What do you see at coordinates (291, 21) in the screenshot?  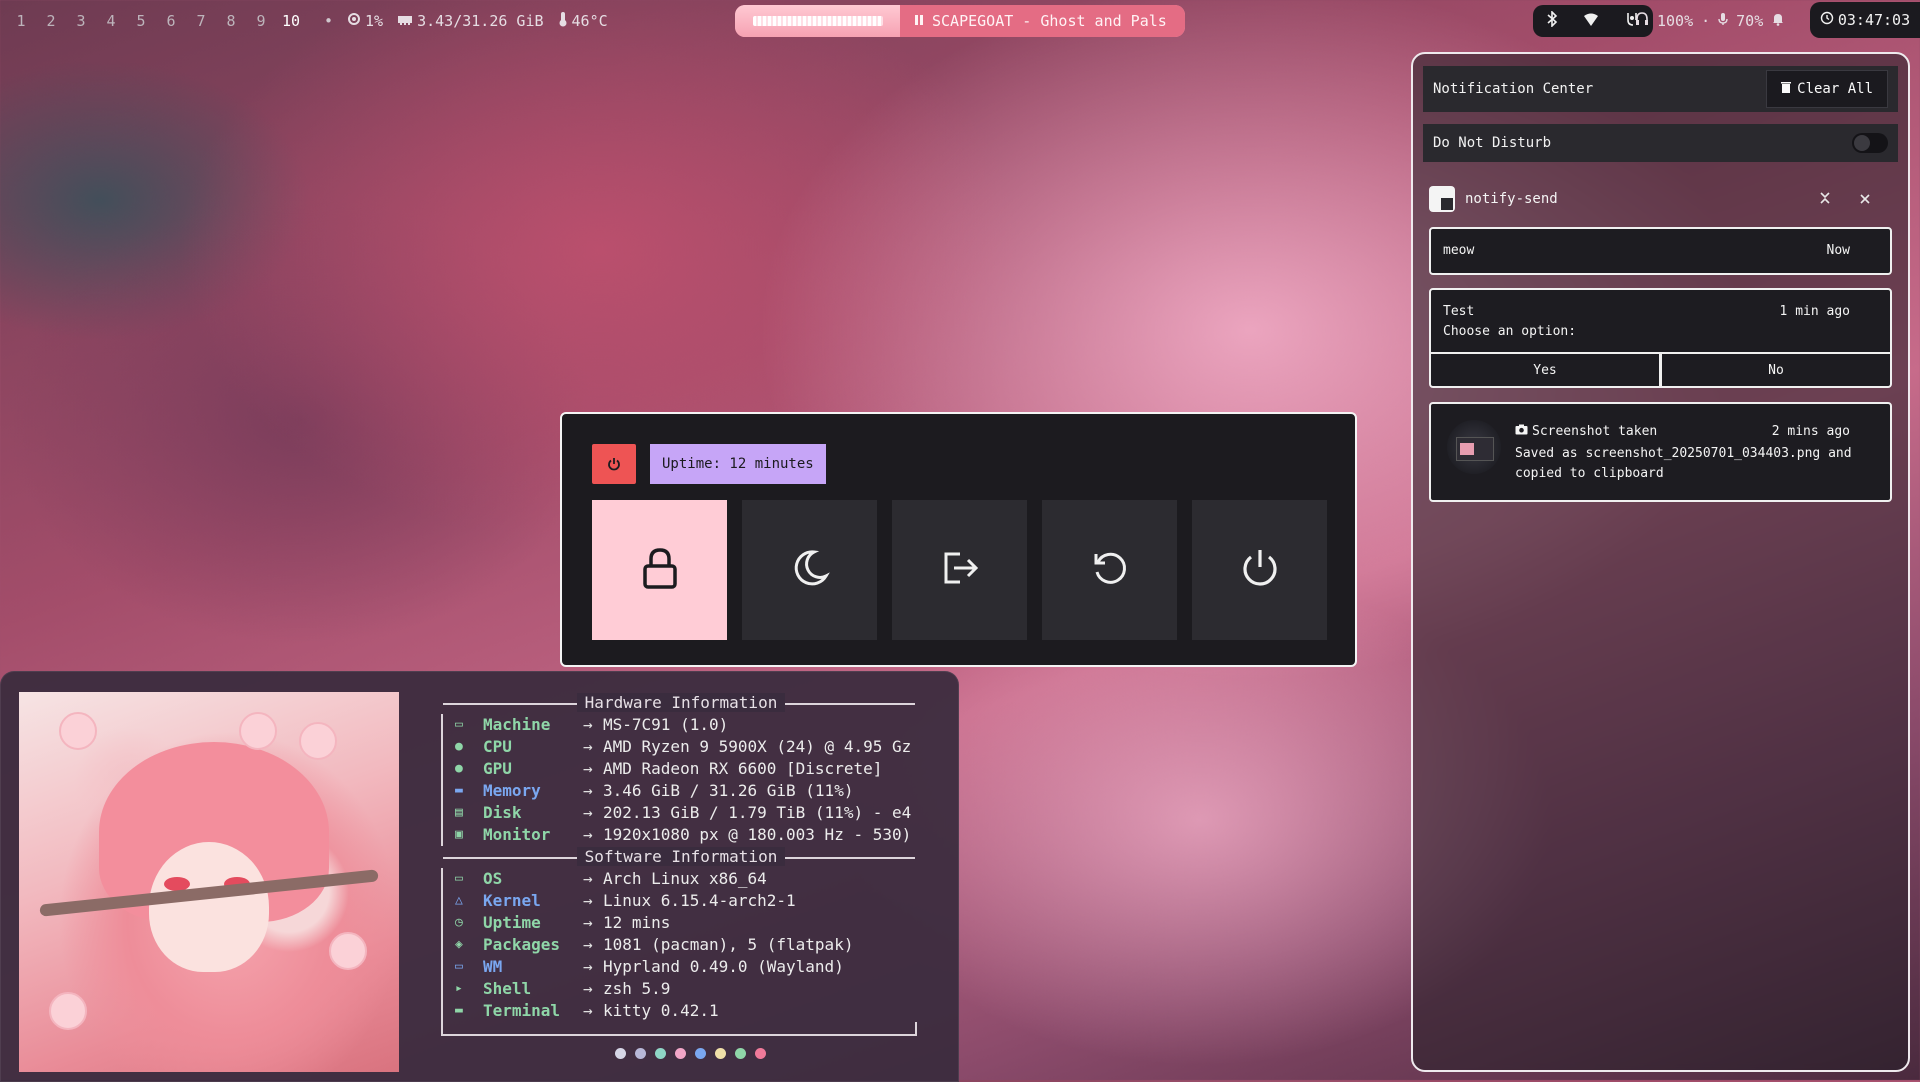 I see `workspace-10: 10` at bounding box center [291, 21].